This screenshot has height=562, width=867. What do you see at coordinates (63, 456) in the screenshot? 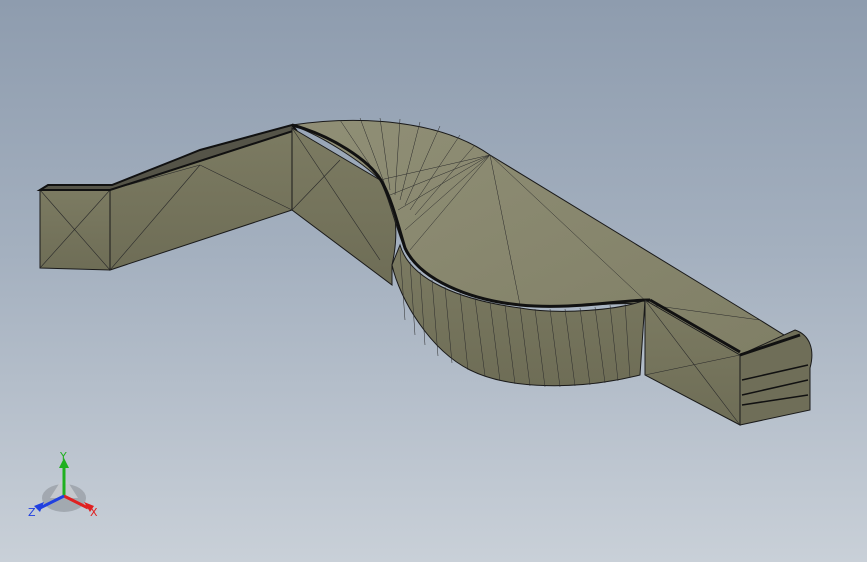
I see `y-axis-label: Y` at bounding box center [63, 456].